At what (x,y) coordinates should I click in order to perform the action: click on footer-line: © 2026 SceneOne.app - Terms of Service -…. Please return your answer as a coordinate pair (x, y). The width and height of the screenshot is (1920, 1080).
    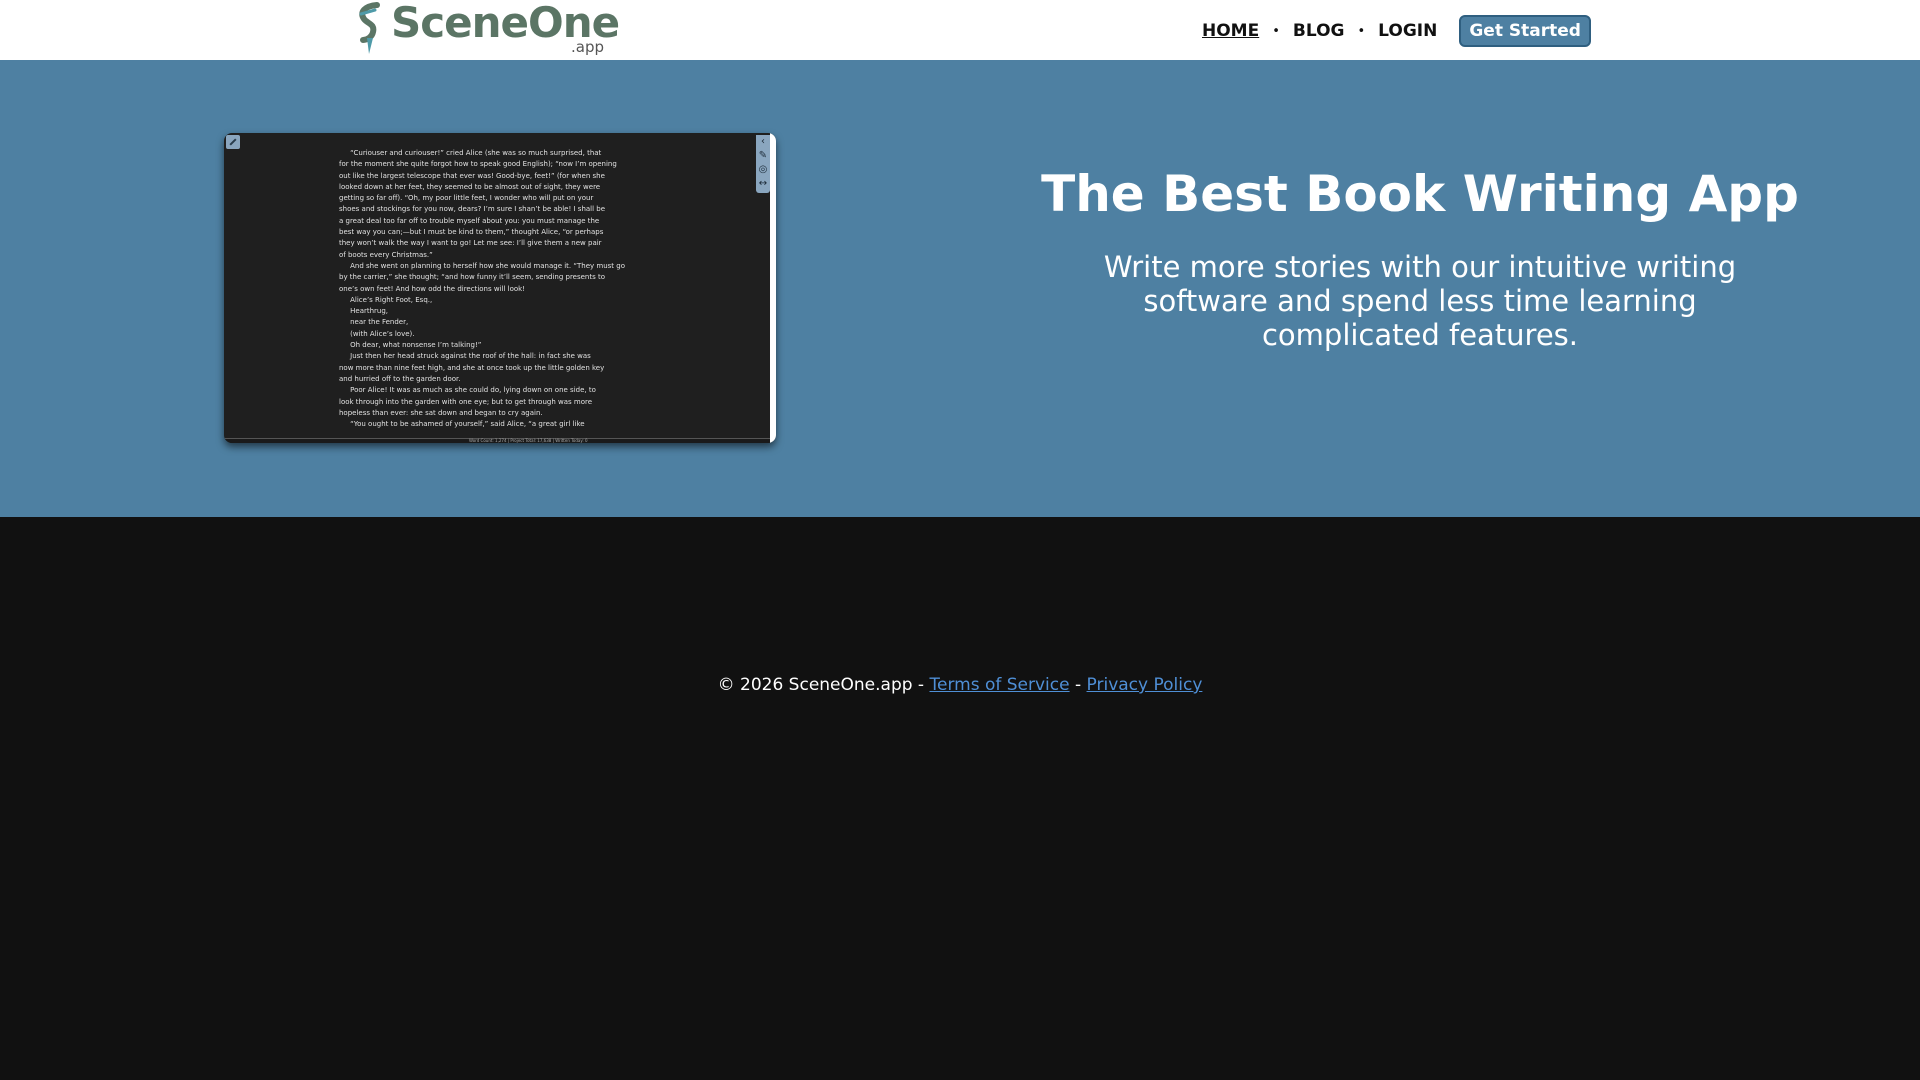
    Looking at the image, I should click on (960, 685).